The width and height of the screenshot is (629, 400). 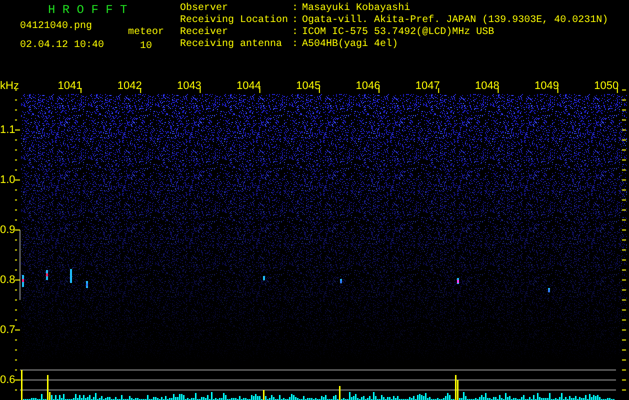 I want to click on meteor-count: 10, so click(x=146, y=47).